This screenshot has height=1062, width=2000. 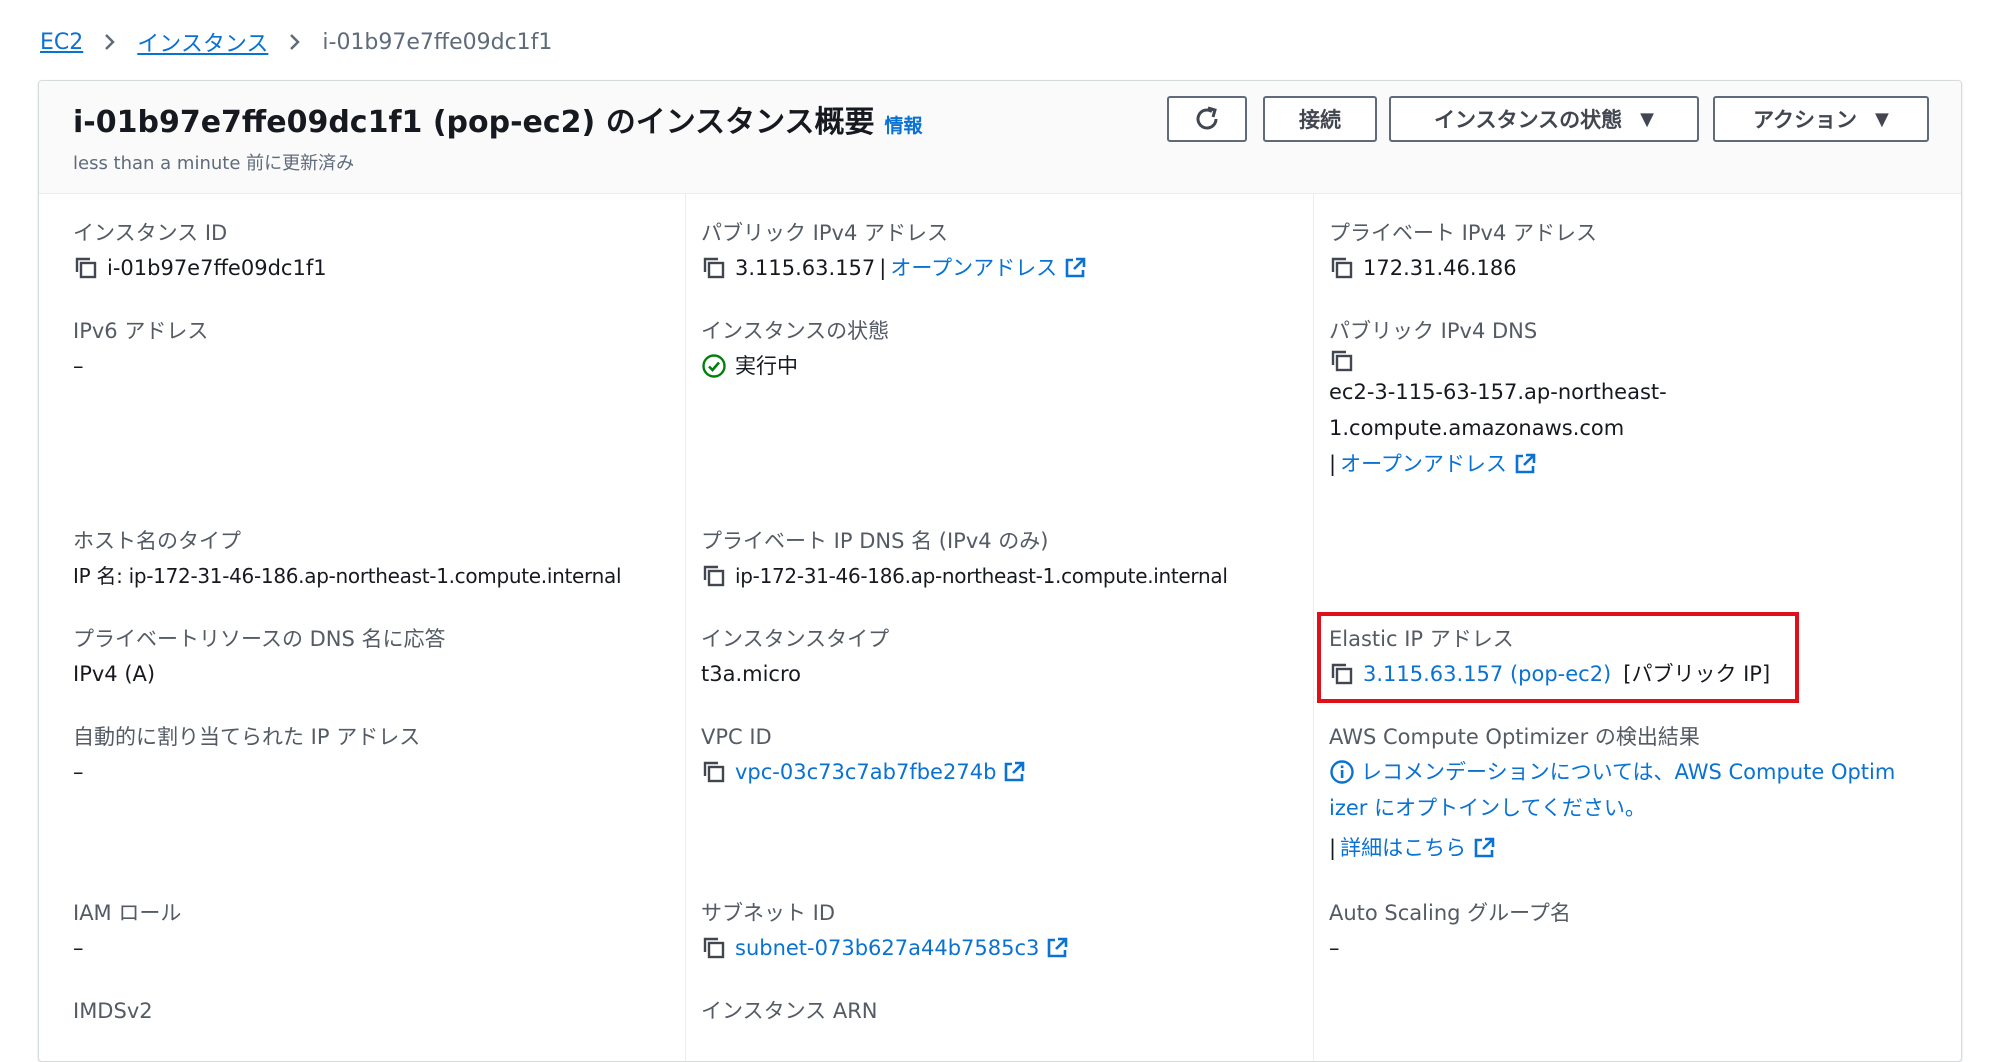 I want to click on field-label: パブリック IPv4 DNS, so click(x=1433, y=331).